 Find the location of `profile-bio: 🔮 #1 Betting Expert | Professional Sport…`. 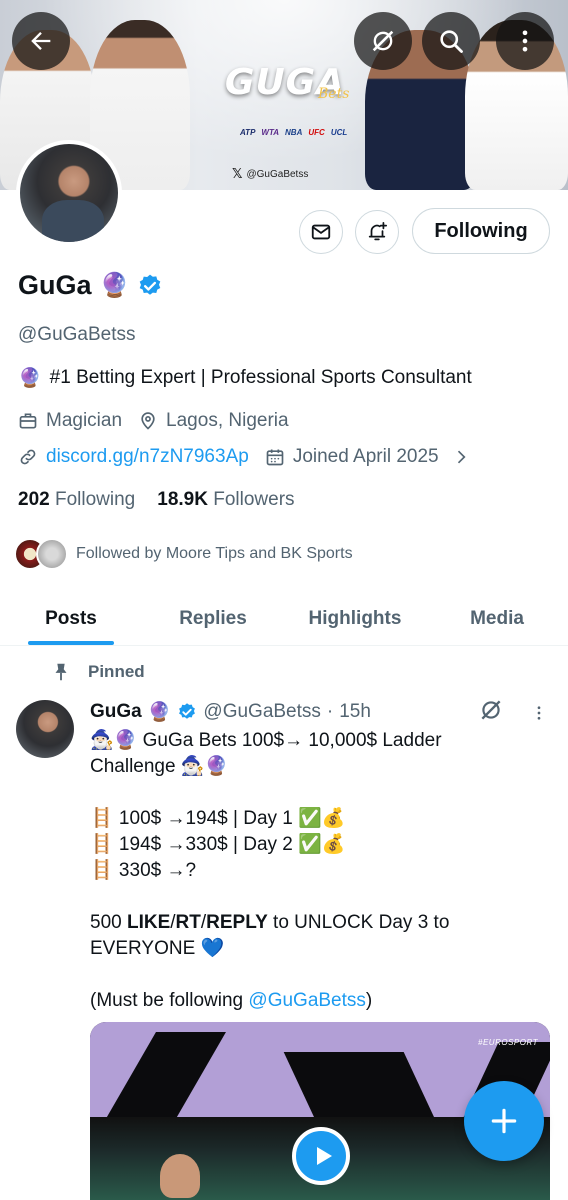

profile-bio: 🔮 #1 Betting Expert | Professional Sport… is located at coordinates (245, 378).